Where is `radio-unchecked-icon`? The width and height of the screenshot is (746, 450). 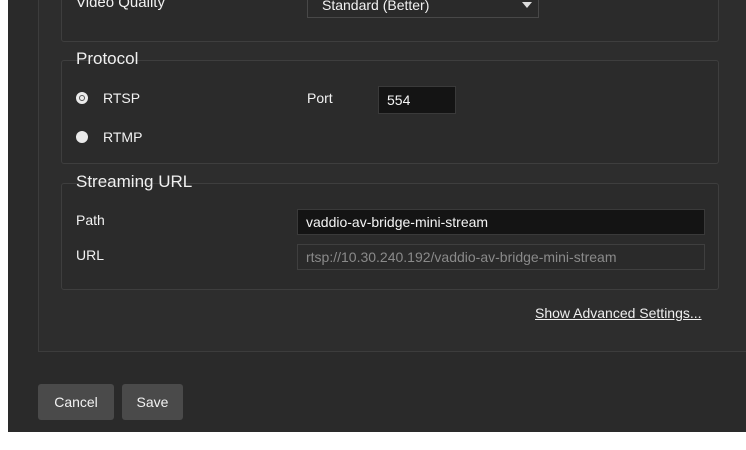
radio-unchecked-icon is located at coordinates (82, 137).